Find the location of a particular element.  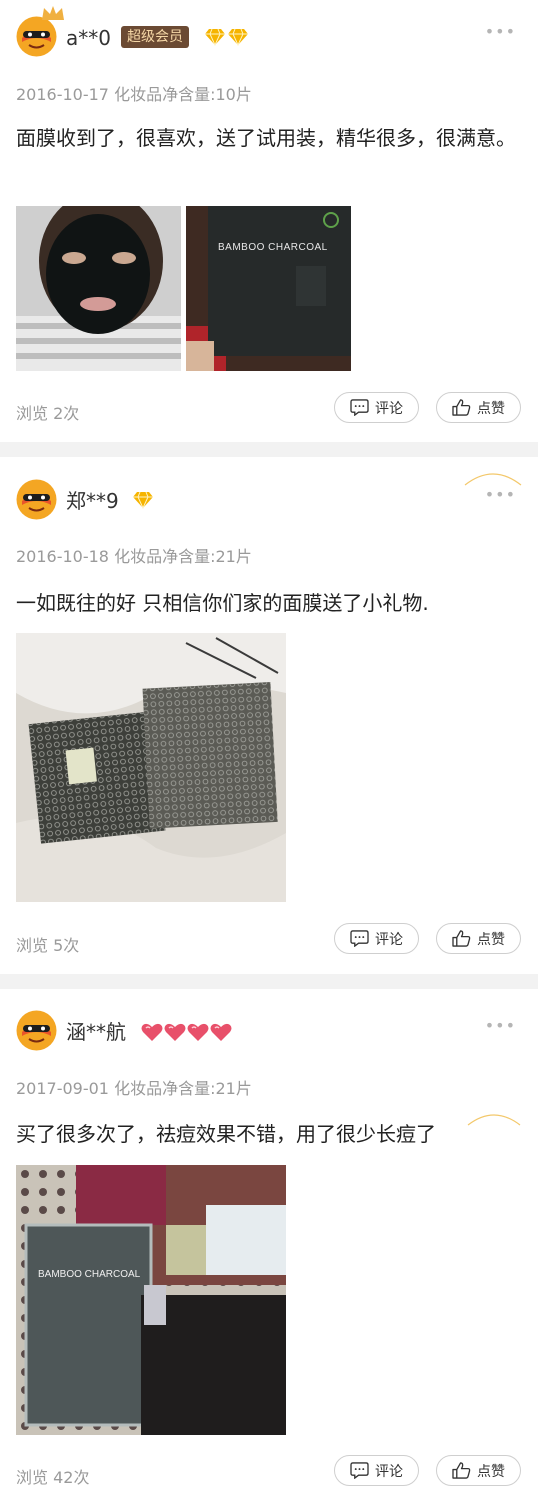

vip-badge: 超级会员 is located at coordinates (155, 37).